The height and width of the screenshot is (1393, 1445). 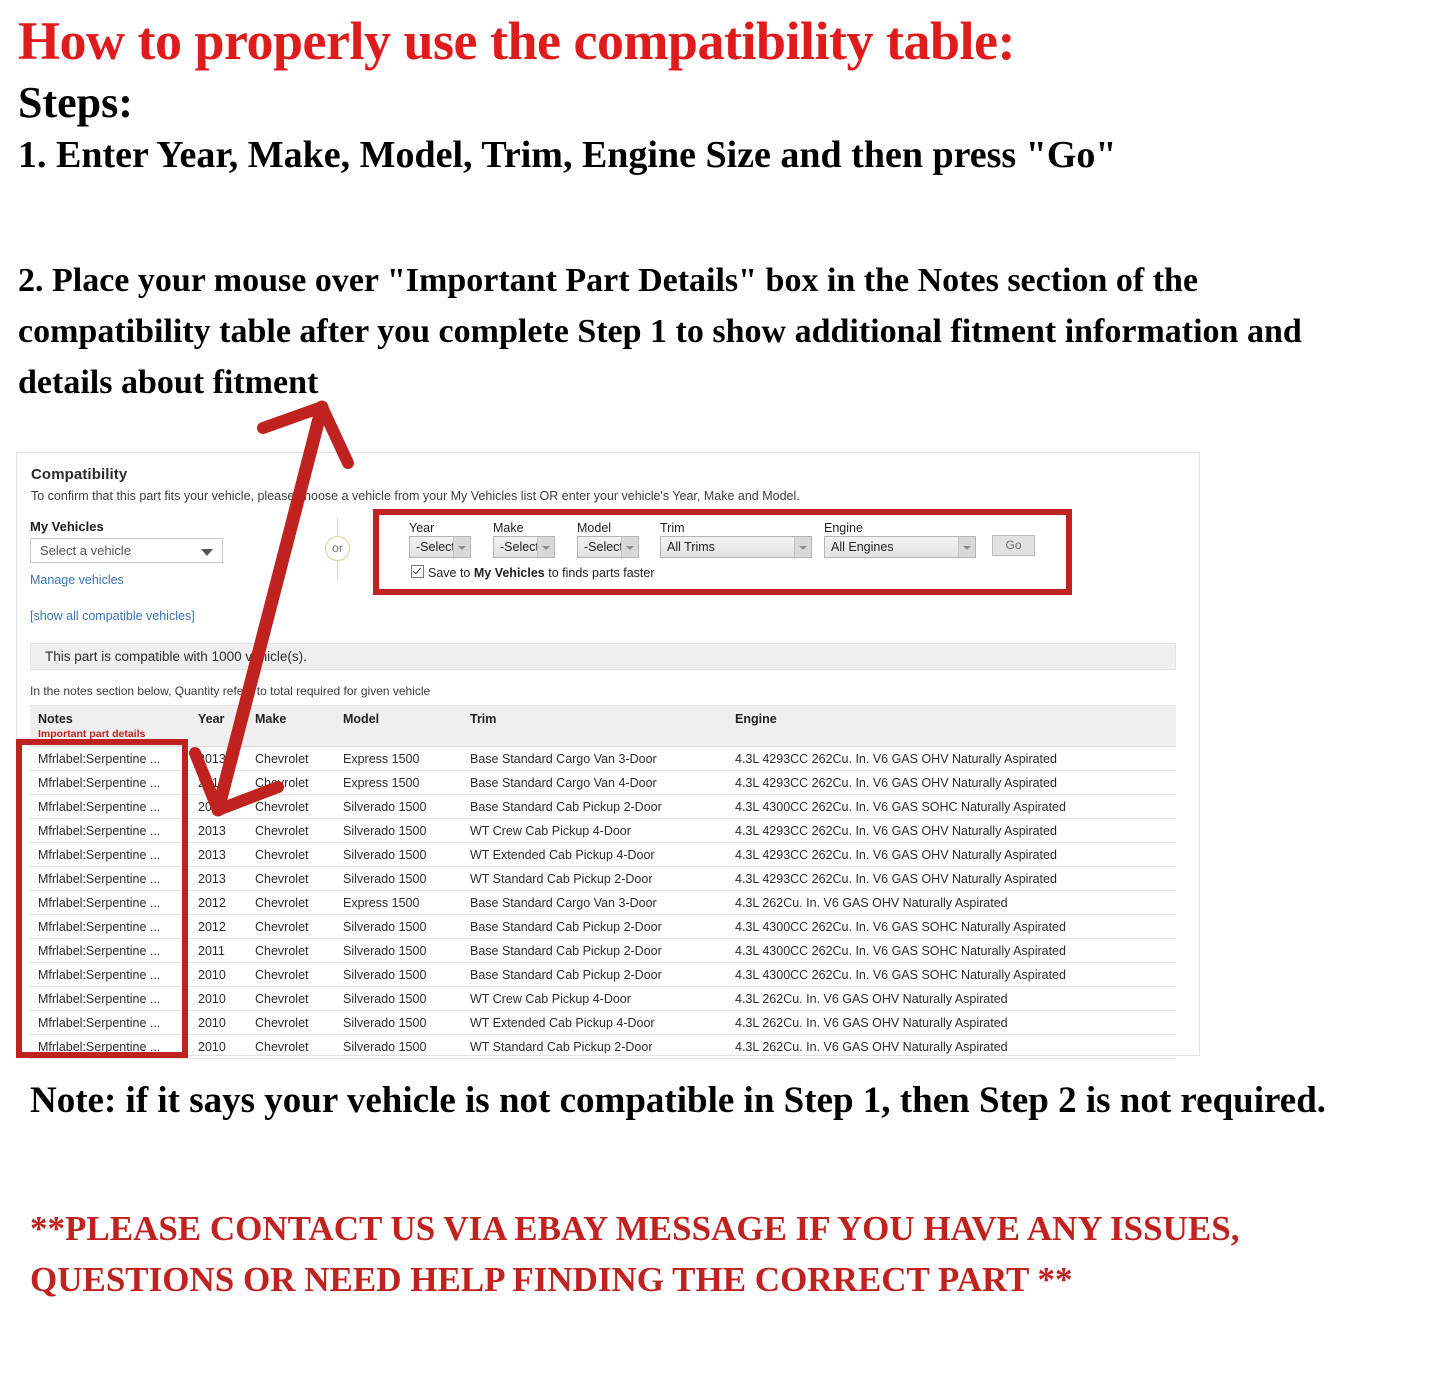 What do you see at coordinates (843, 528) in the screenshot?
I see `engine-label: Engine` at bounding box center [843, 528].